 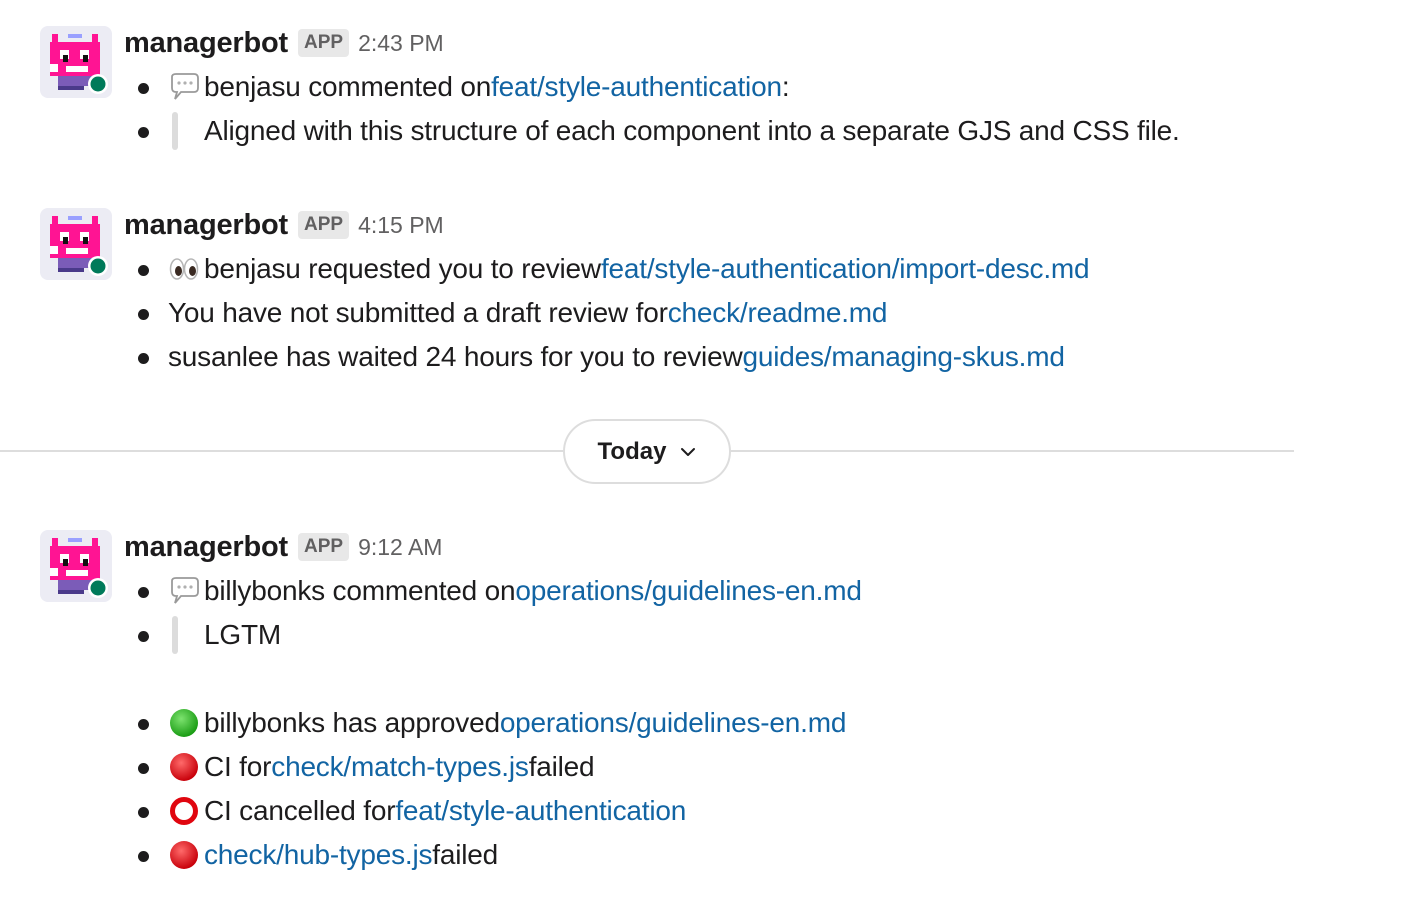 What do you see at coordinates (845, 269) in the screenshot?
I see `file-link: feat/style-authentication/import-desc.md` at bounding box center [845, 269].